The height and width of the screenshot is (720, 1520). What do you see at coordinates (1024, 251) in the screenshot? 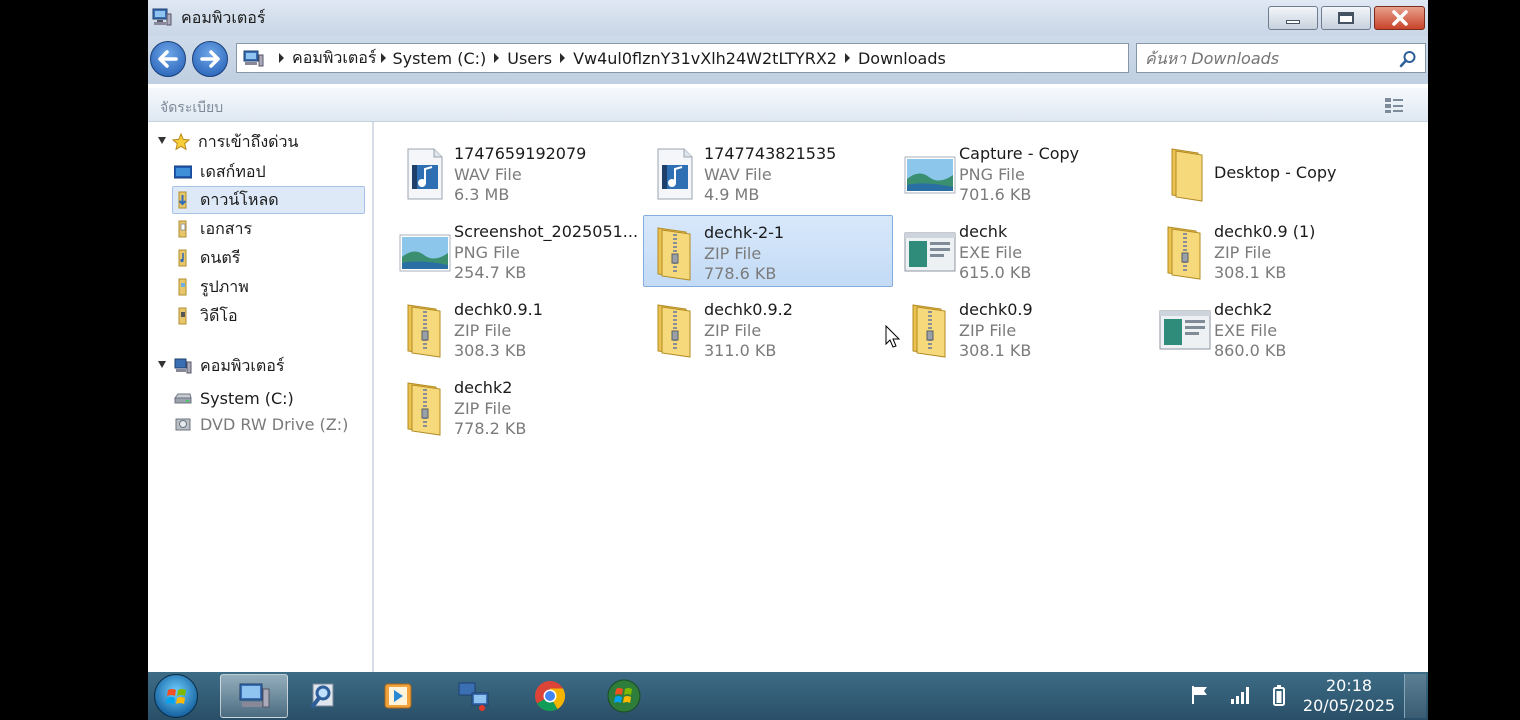
I see `file-item: dechk EXE File 615.0 KB` at bounding box center [1024, 251].